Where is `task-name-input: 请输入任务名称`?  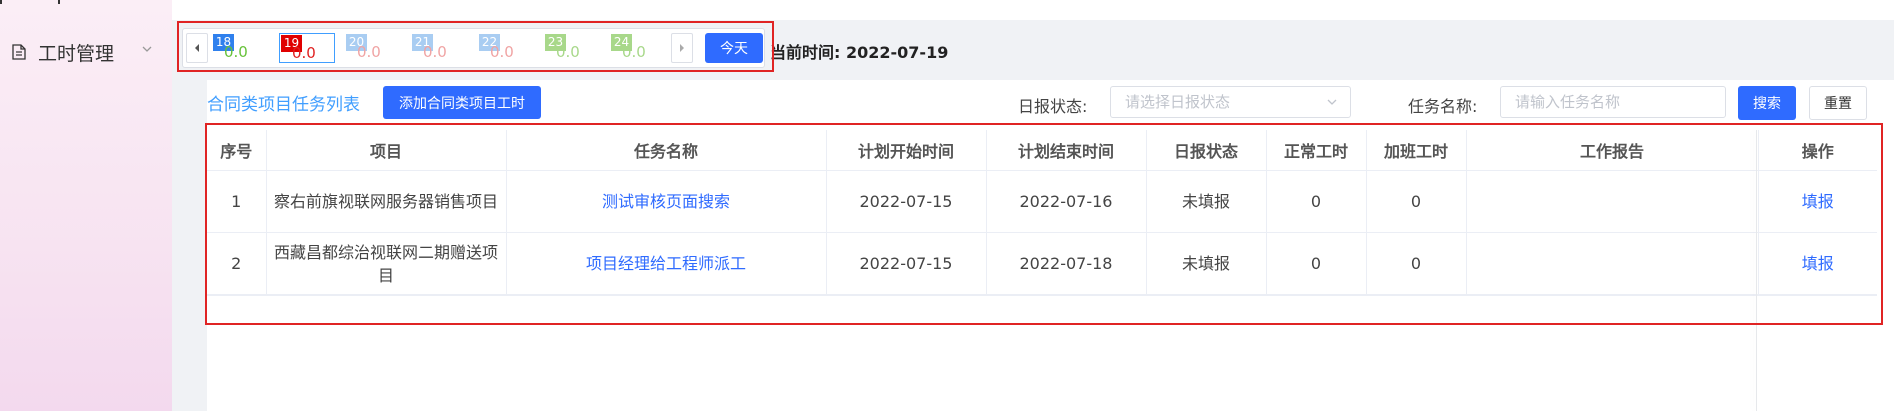 task-name-input: 请输入任务名称 is located at coordinates (1613, 102).